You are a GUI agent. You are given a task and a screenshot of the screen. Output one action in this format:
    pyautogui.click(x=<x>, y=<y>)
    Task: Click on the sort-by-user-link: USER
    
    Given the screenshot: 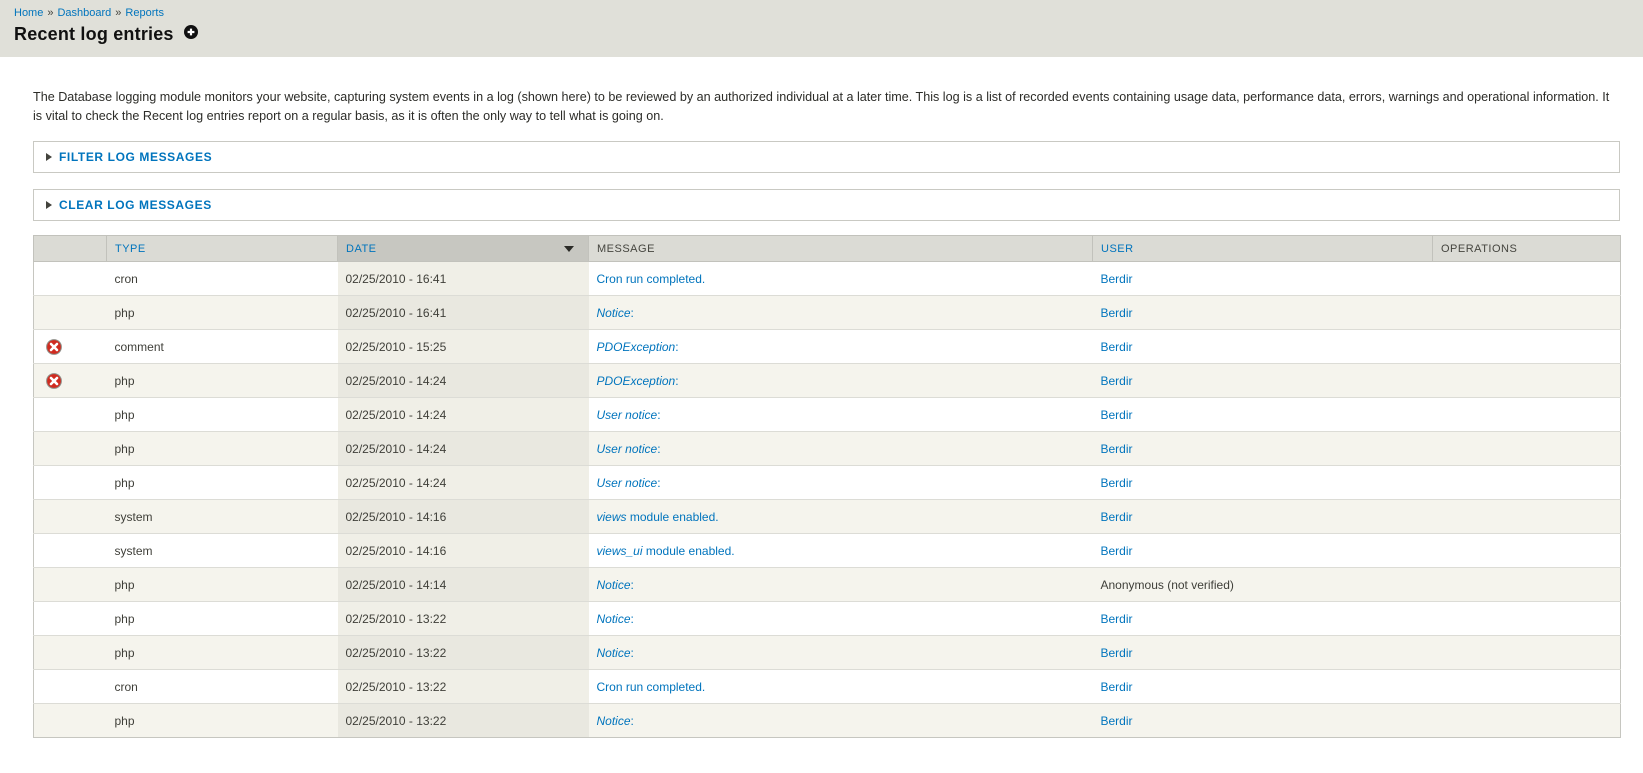 What is the action you would take?
    pyautogui.click(x=1117, y=249)
    